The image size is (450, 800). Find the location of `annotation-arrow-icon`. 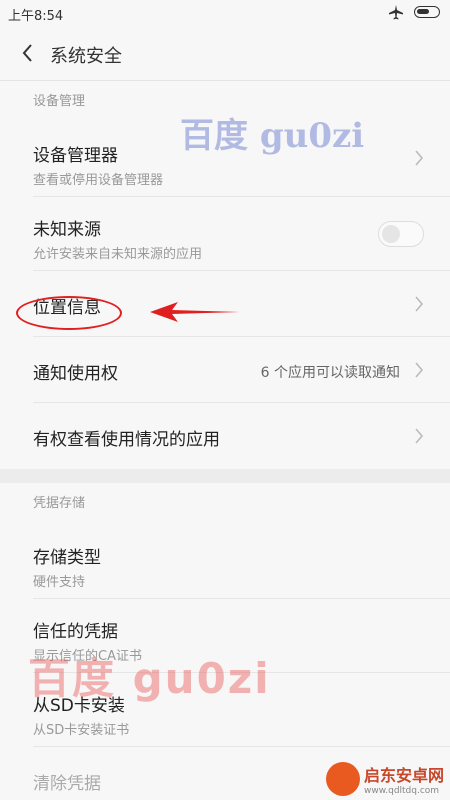

annotation-arrow-icon is located at coordinates (195, 312).